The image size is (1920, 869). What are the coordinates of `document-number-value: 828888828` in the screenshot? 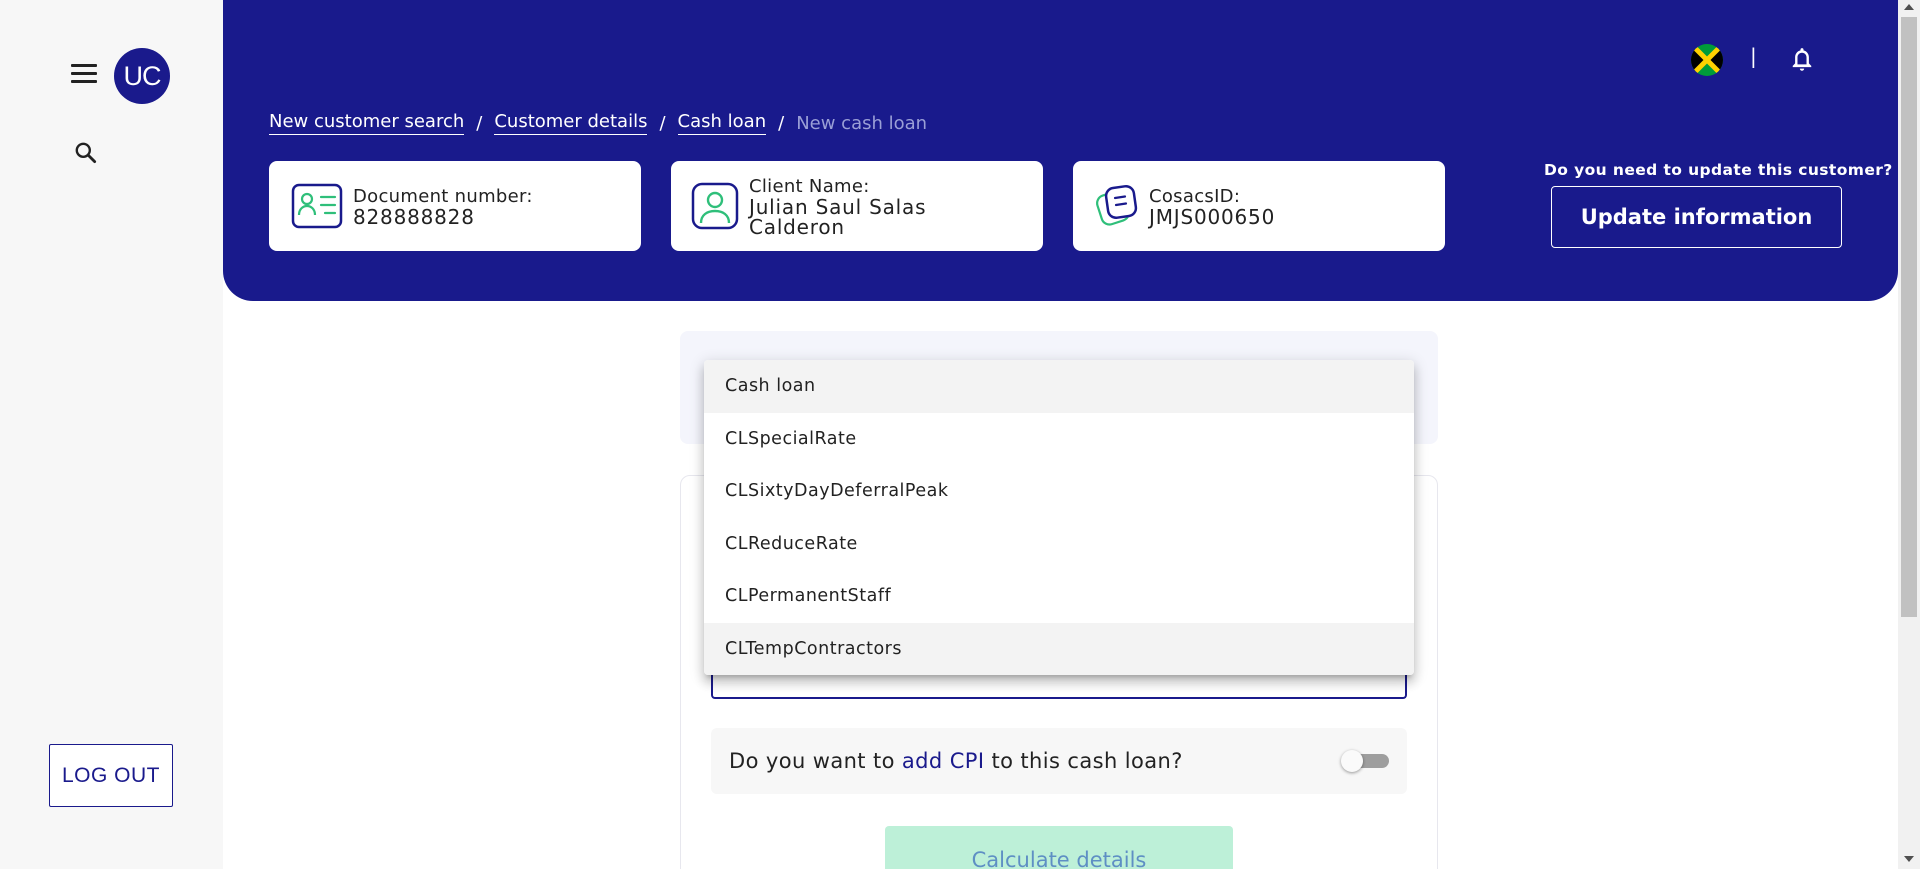 It's located at (414, 216).